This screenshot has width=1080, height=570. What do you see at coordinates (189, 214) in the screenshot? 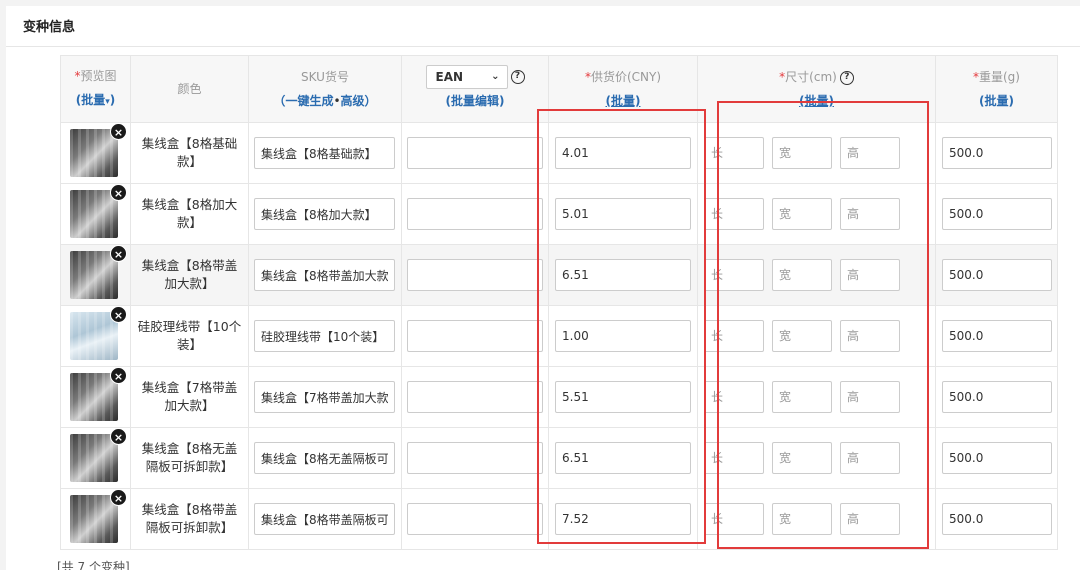
I see `color-cell: 集线盒【8格加大 款】` at bounding box center [189, 214].